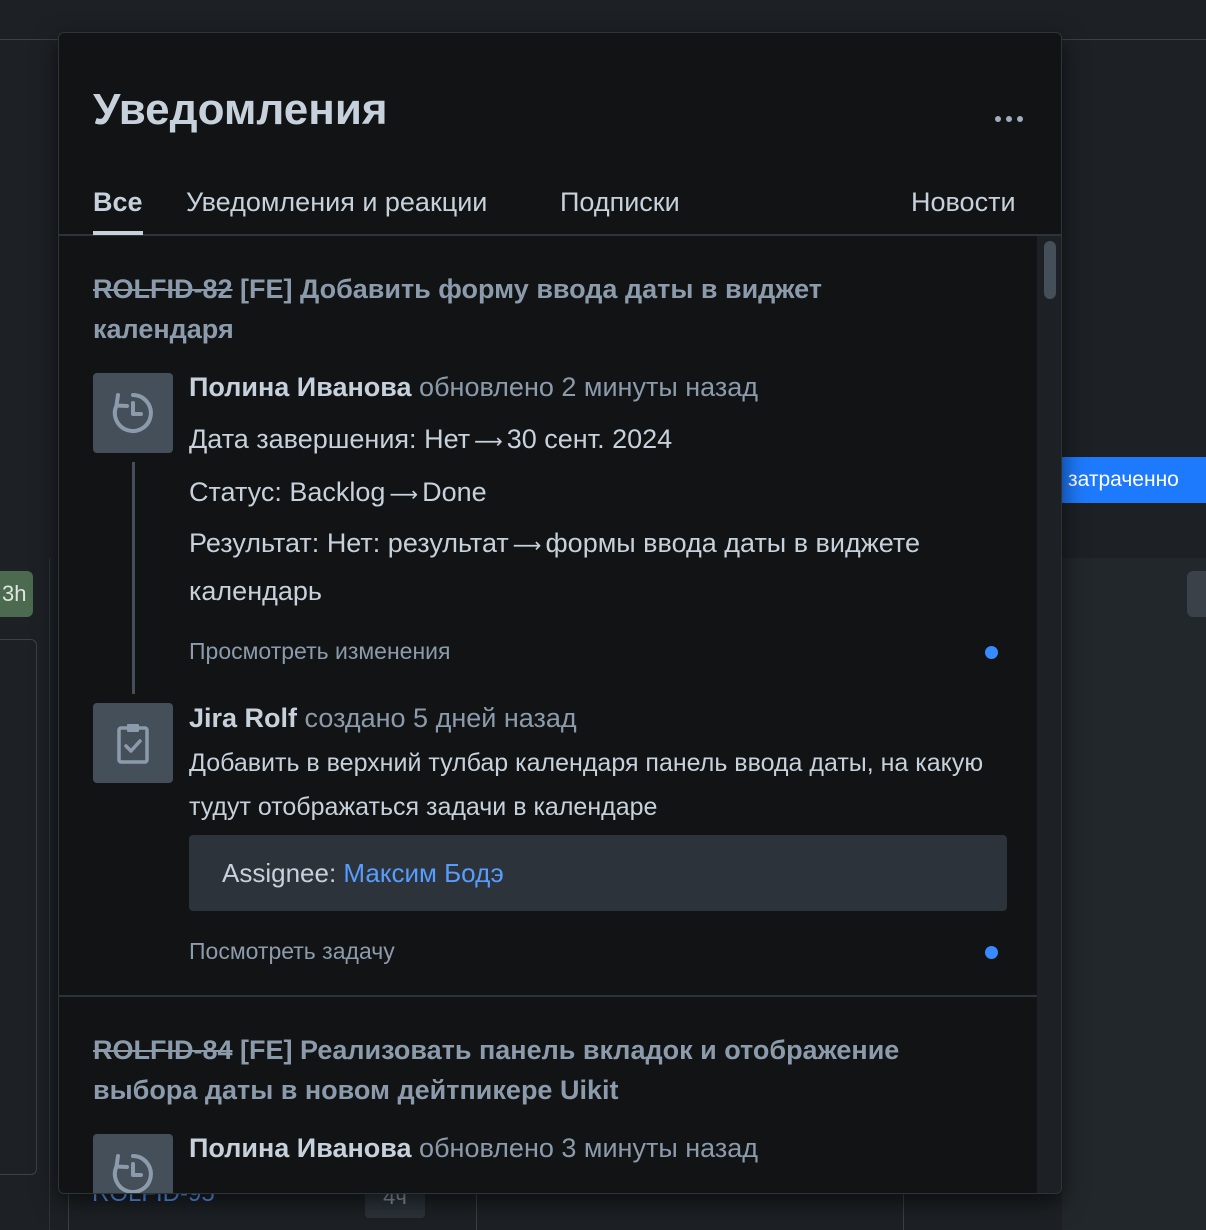  I want to click on time-badge: 3h, so click(16, 594).